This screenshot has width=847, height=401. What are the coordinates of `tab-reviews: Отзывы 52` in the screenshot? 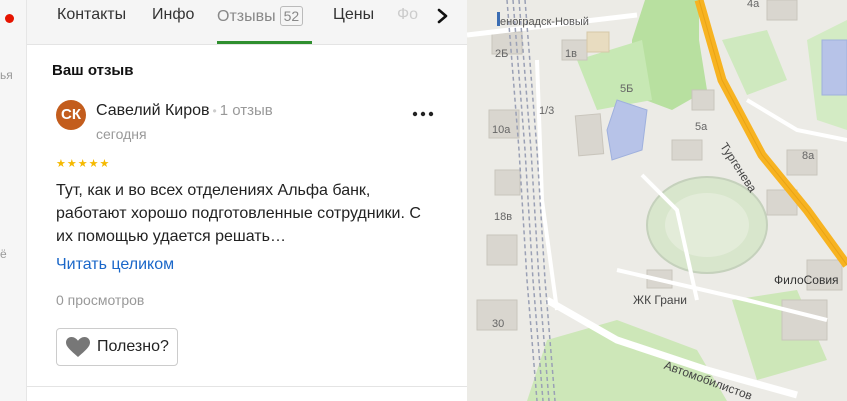 It's located at (260, 16).